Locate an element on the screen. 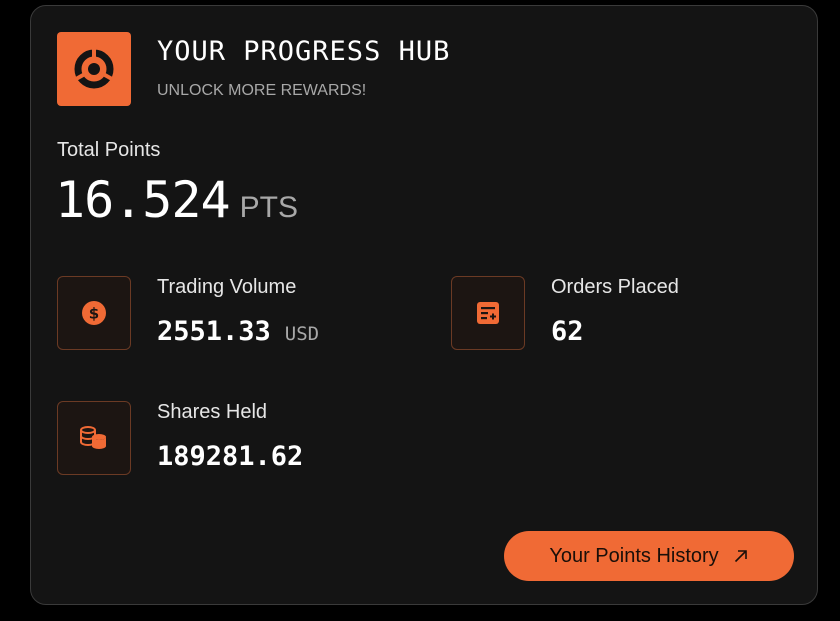 The height and width of the screenshot is (621, 840). stat-value: 2551.33 is located at coordinates (214, 331).